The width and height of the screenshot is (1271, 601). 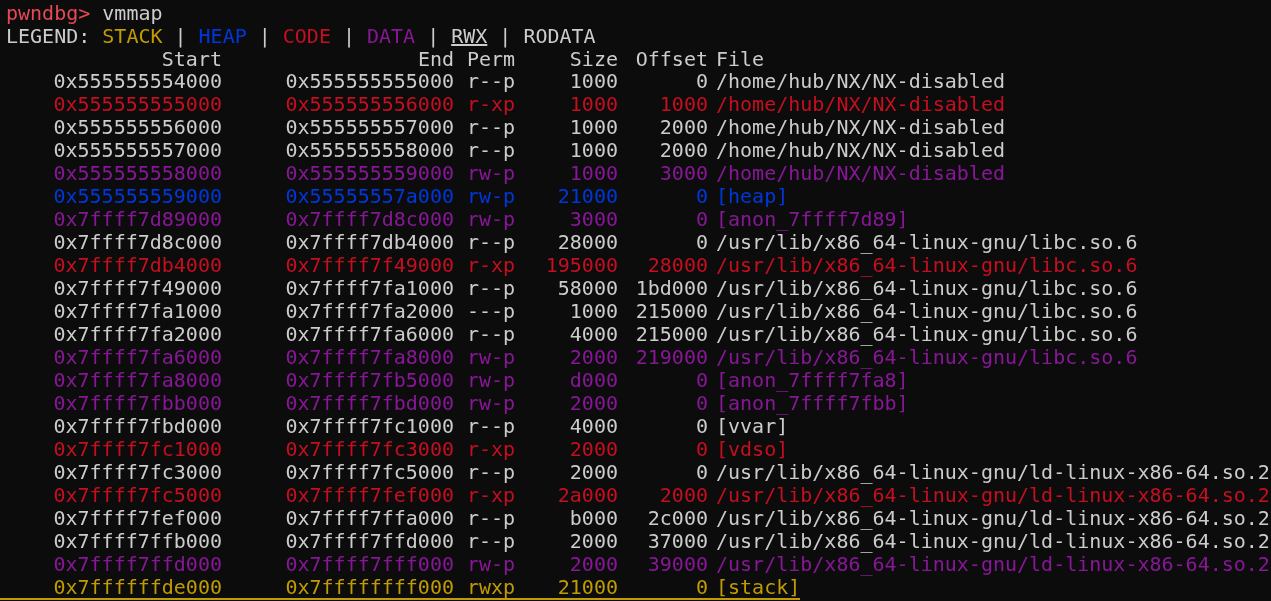 What do you see at coordinates (587, 288) in the screenshot?
I see `size-value: 58000` at bounding box center [587, 288].